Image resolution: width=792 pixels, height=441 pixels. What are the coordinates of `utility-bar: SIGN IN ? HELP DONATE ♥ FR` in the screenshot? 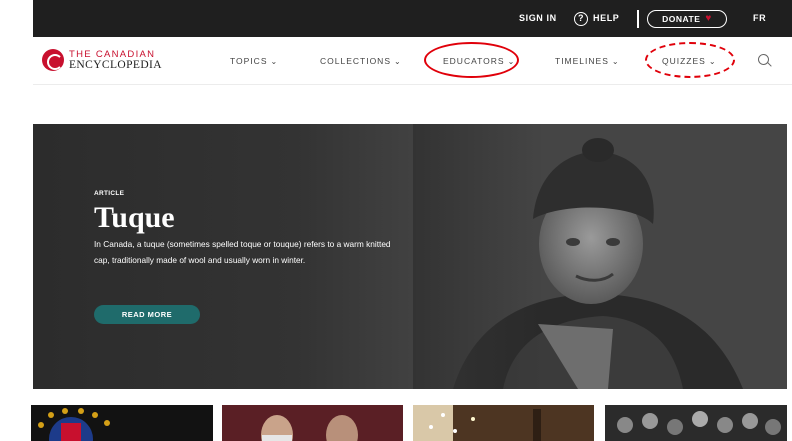 It's located at (412, 18).